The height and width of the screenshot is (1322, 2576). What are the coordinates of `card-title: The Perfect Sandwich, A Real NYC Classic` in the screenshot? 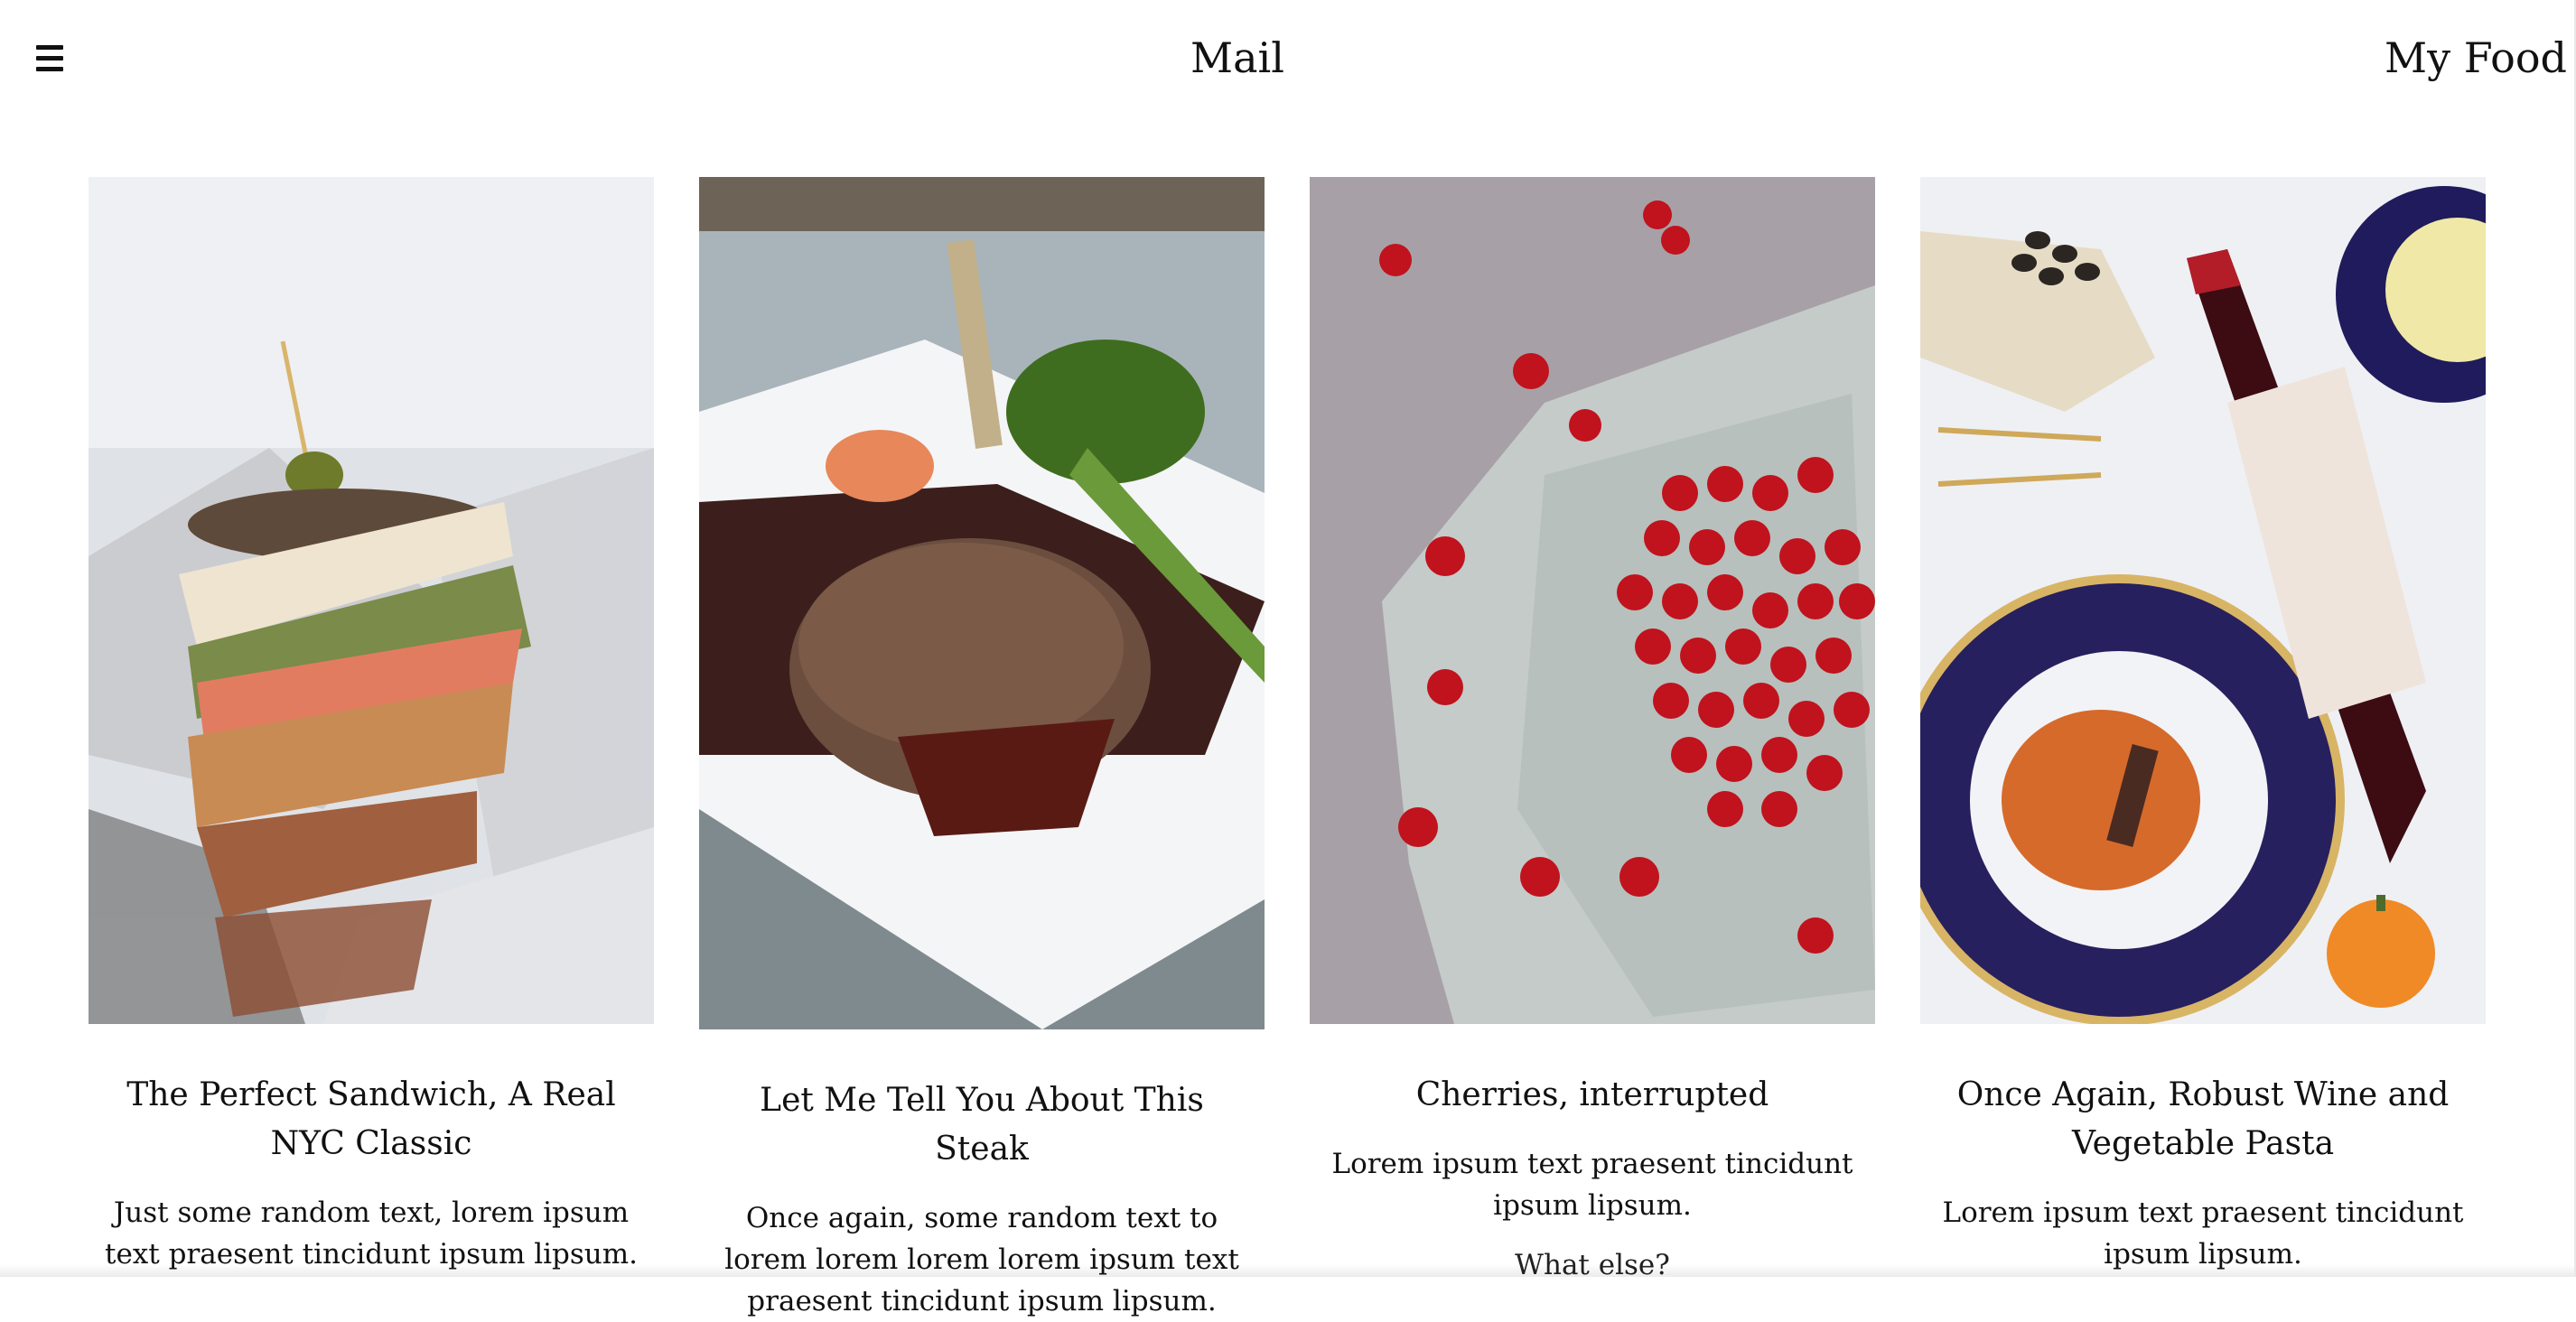 It's located at (371, 1119).